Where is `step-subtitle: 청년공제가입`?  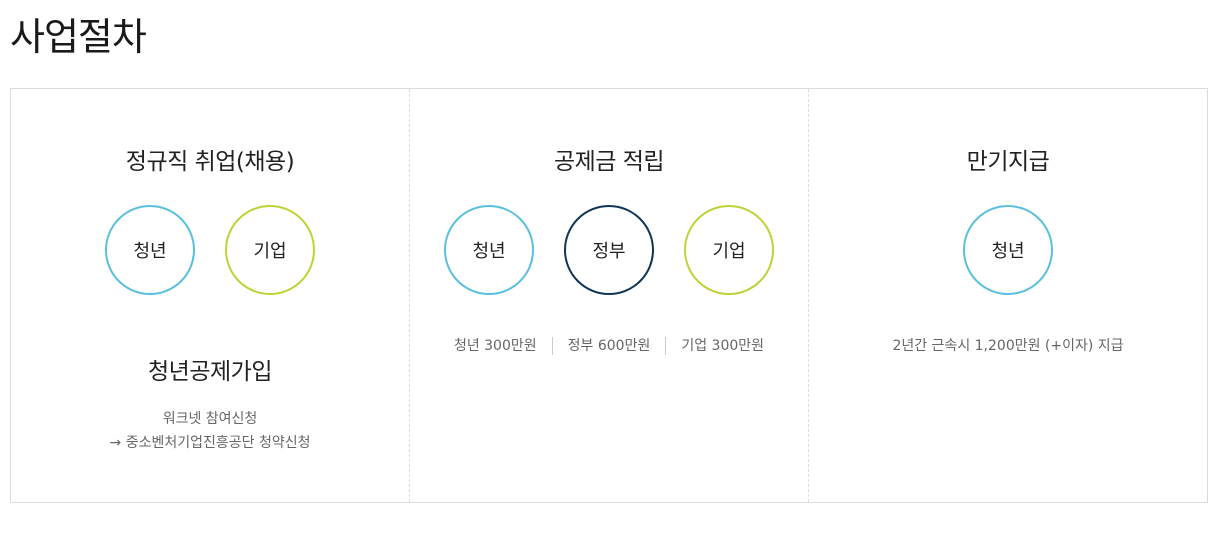
step-subtitle: 청년공제가입 is located at coordinates (210, 372).